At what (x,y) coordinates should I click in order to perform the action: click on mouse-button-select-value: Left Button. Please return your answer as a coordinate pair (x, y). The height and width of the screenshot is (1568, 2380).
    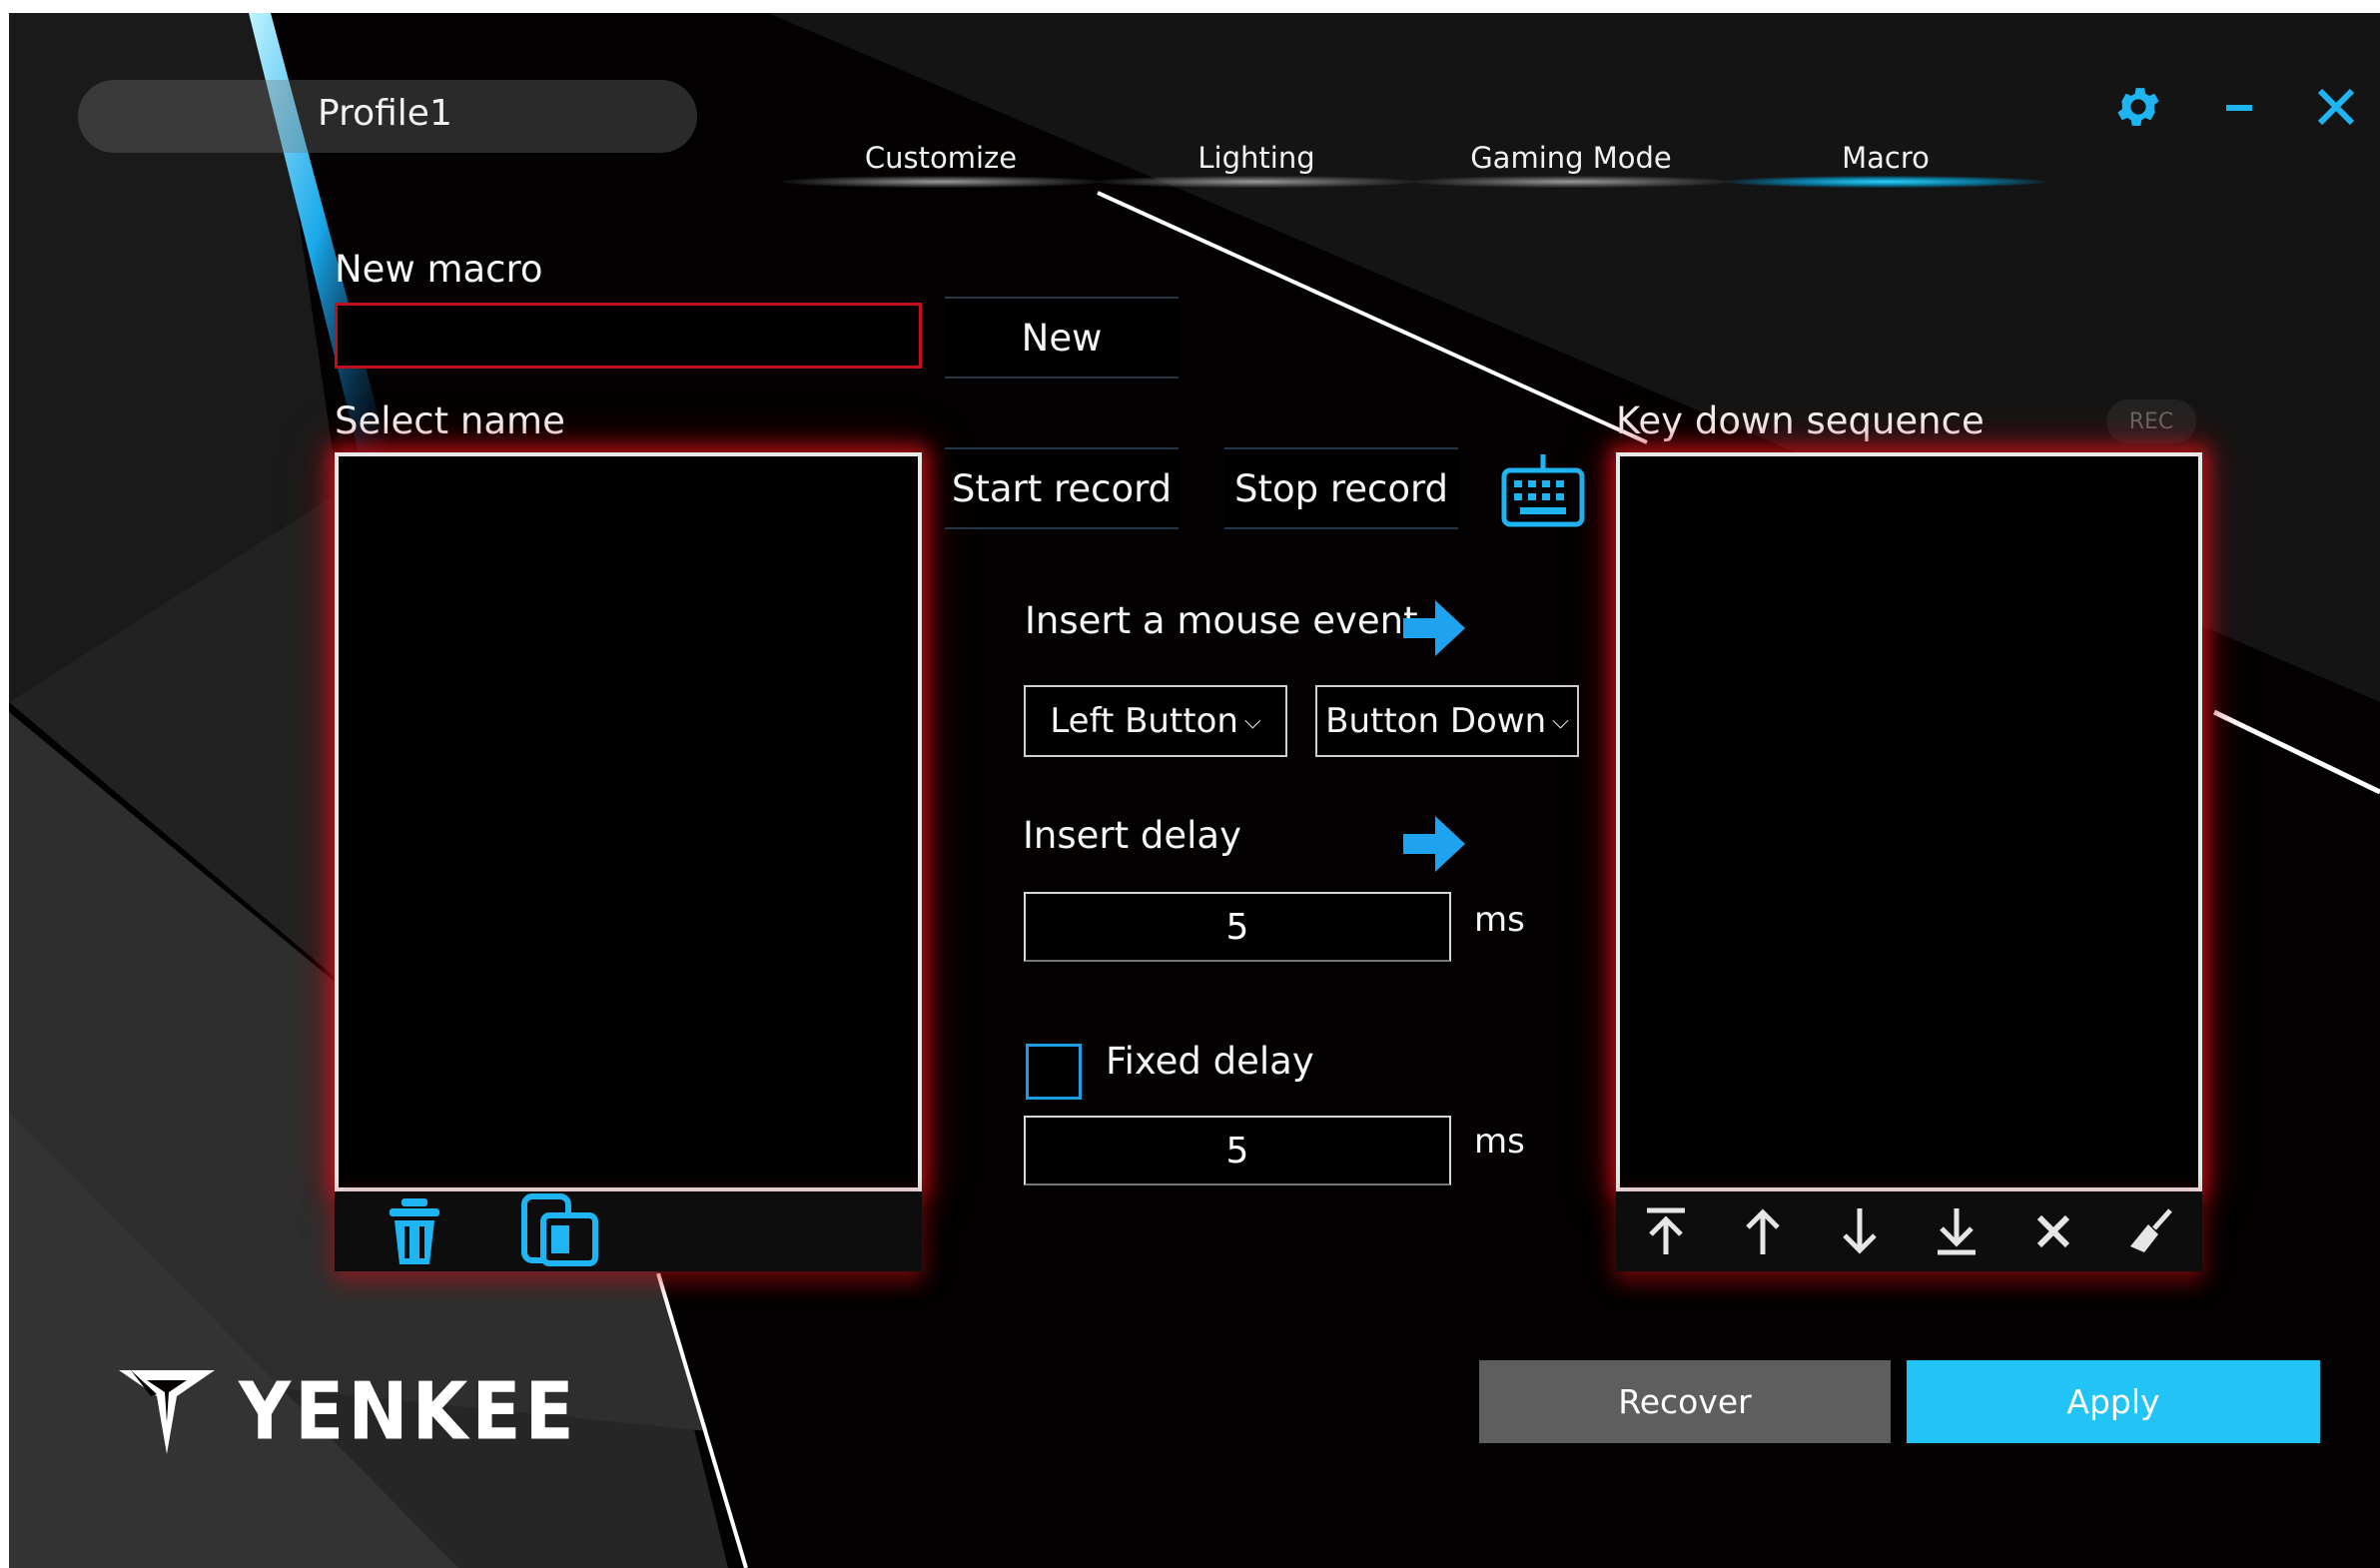
    Looking at the image, I should click on (1144, 721).